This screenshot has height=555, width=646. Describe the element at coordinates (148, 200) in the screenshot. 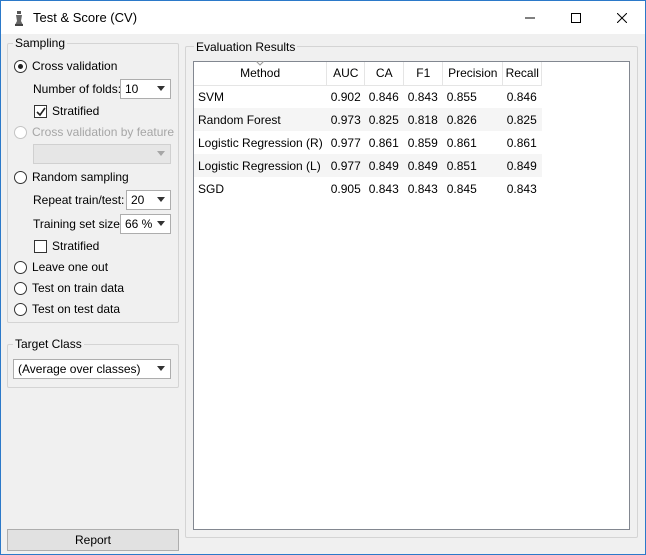

I see `repeat-train-test-select: 20` at that location.